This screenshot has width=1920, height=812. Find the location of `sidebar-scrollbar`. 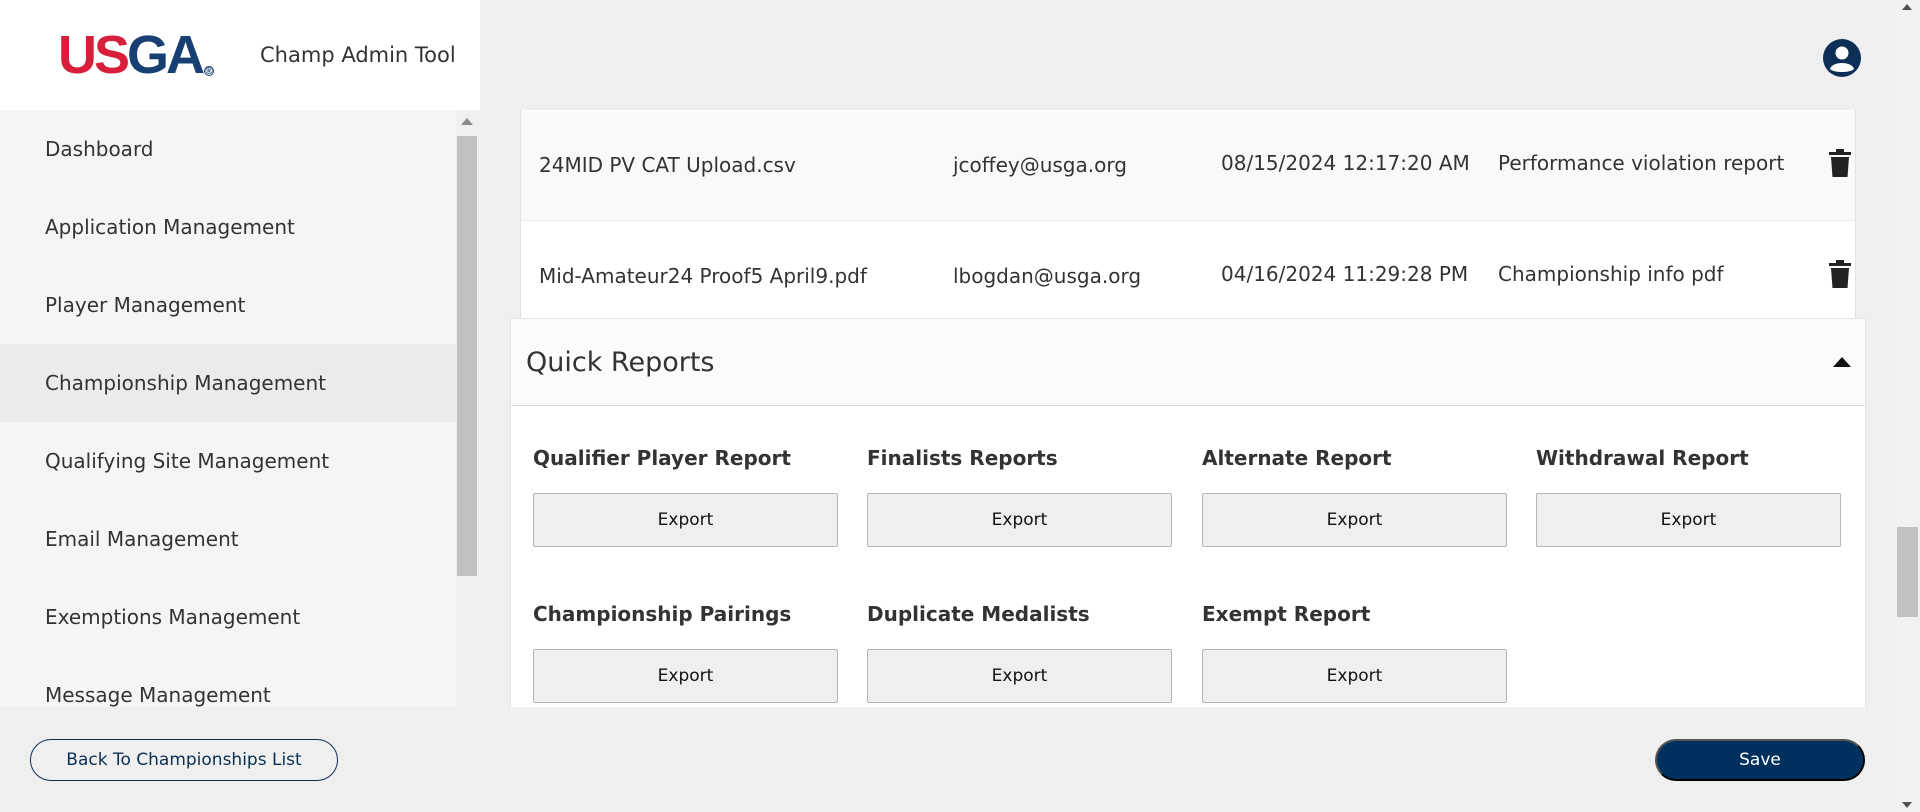

sidebar-scrollbar is located at coordinates (467, 408).